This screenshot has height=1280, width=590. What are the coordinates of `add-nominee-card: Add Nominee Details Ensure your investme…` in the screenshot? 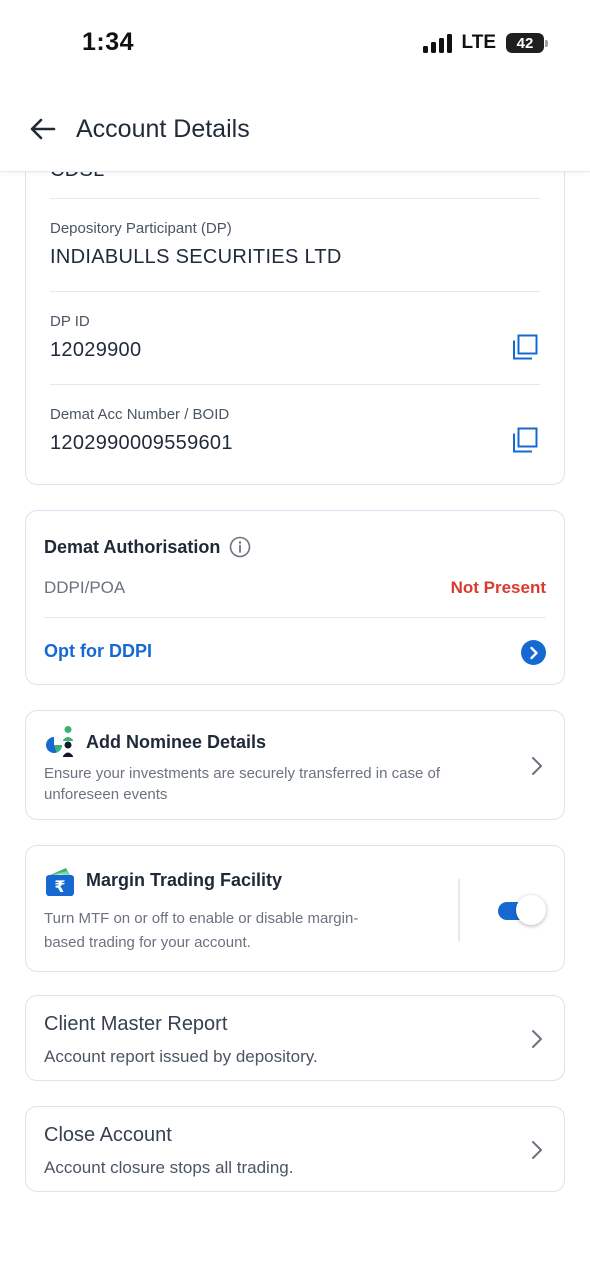 It's located at (295, 765).